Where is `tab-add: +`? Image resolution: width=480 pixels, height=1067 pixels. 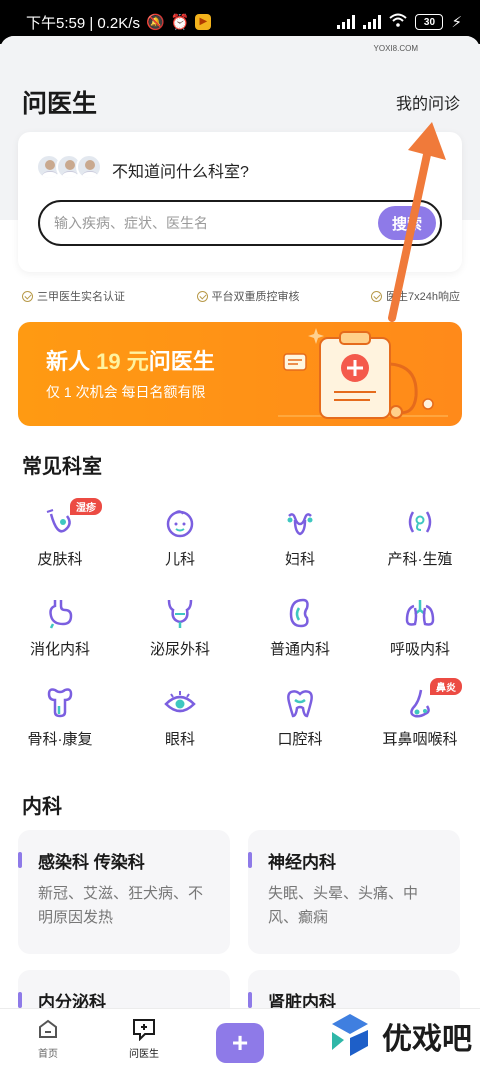 tab-add: + is located at coordinates (240, 1036).